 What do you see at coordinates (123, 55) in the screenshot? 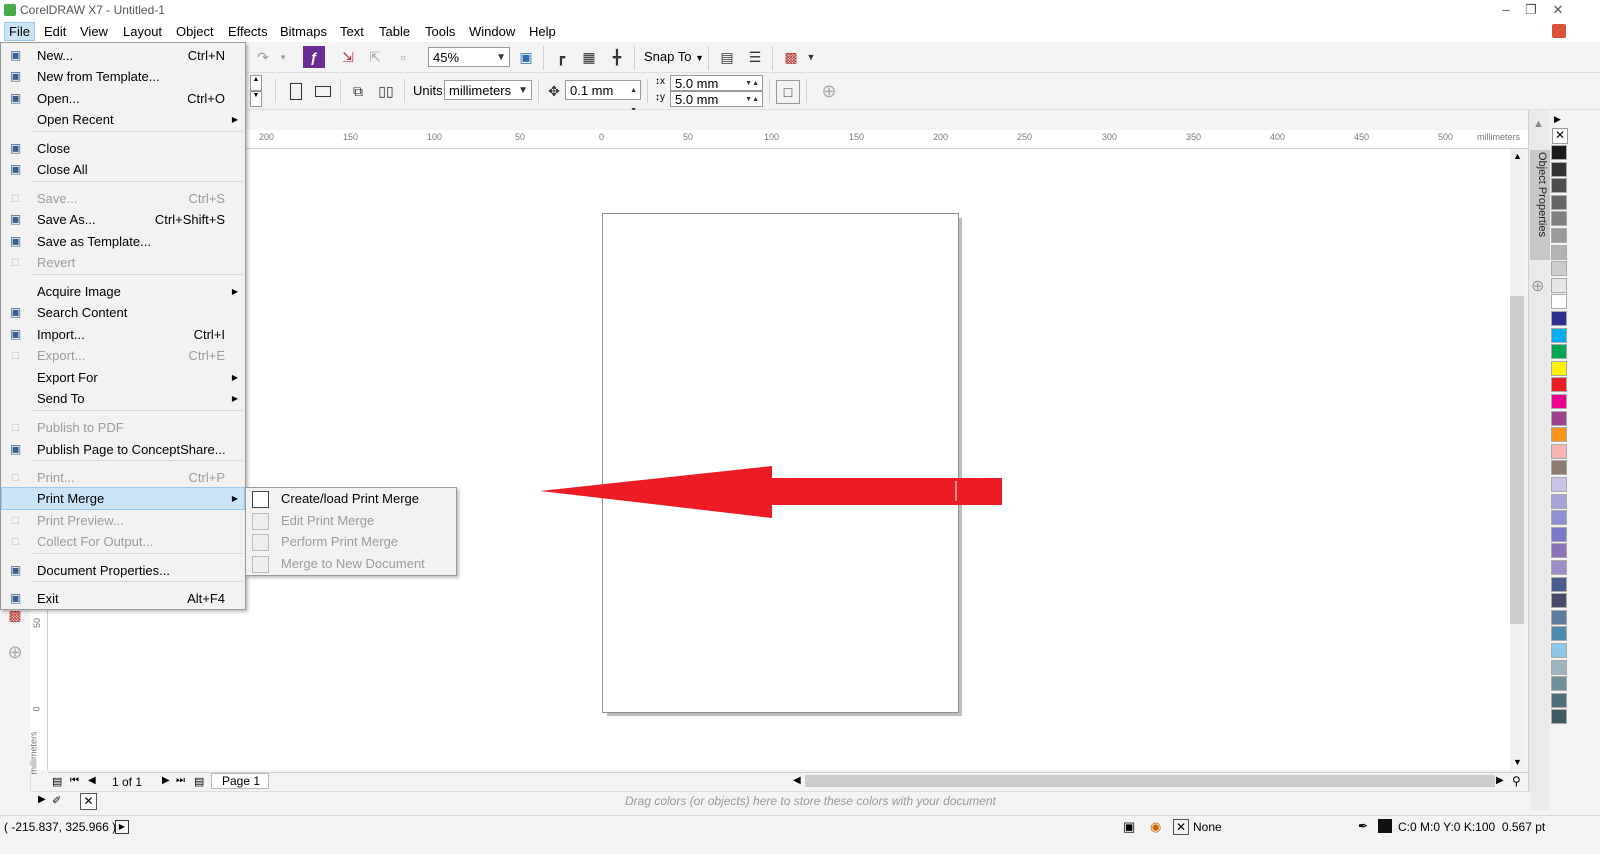
I see `file-menu-item-new: ▣ New... Ctrl+N` at bounding box center [123, 55].